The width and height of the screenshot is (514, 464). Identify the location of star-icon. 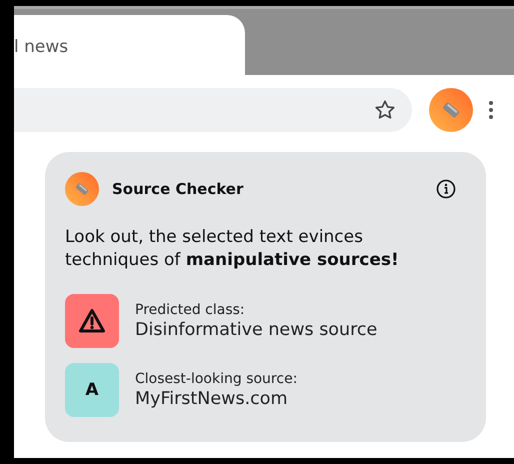
(385, 110).